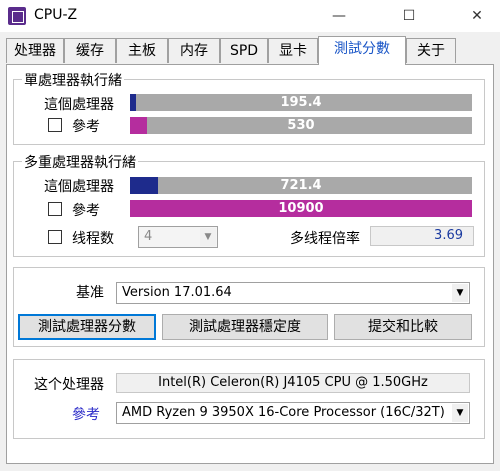 Image resolution: width=500 pixels, height=471 pixels. I want to click on single-this-cpu-score: 195.4, so click(301, 102).